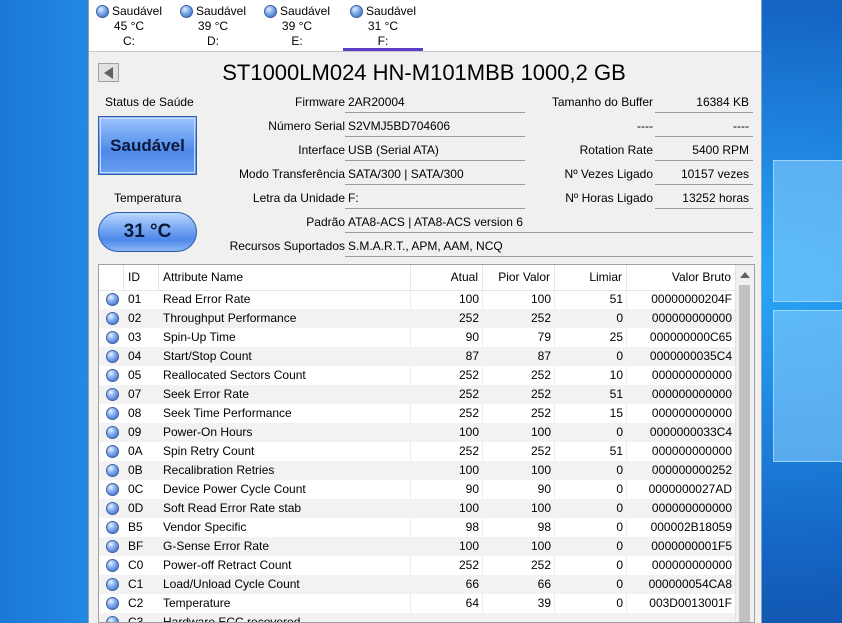 This screenshot has width=842, height=623. I want to click on drive-tabs: Saudável 45 °C C: Saudável 39 °C D, so click(425, 26).